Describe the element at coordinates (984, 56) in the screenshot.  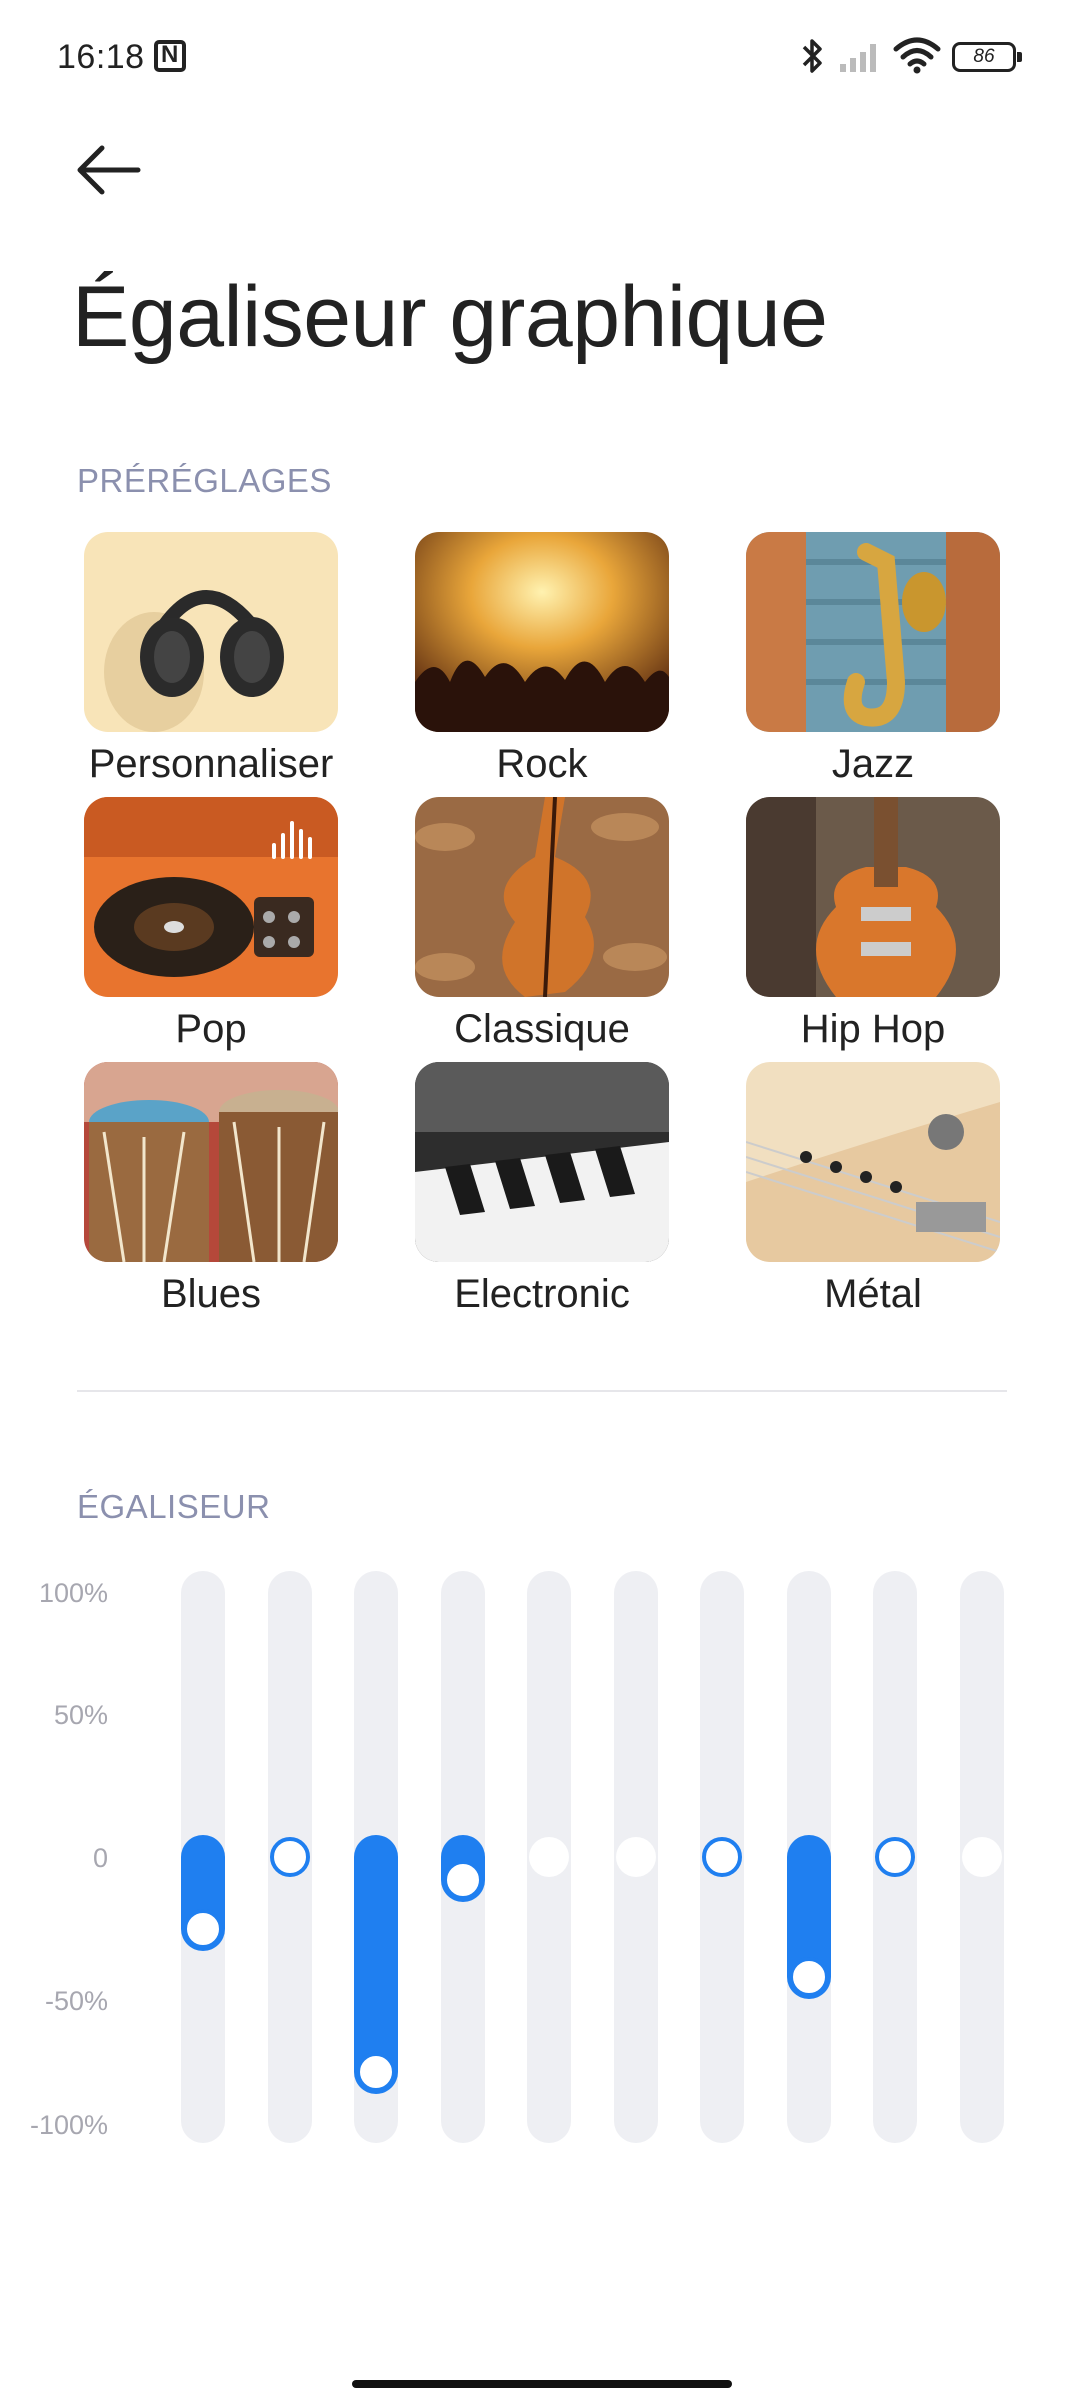
I see `battery-level: 86` at that location.